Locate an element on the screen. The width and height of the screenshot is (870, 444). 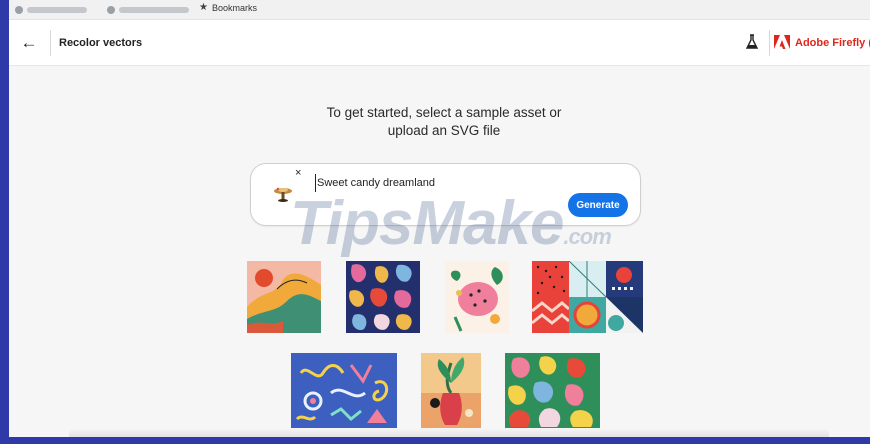
back-button: ← is located at coordinates (29, 43).